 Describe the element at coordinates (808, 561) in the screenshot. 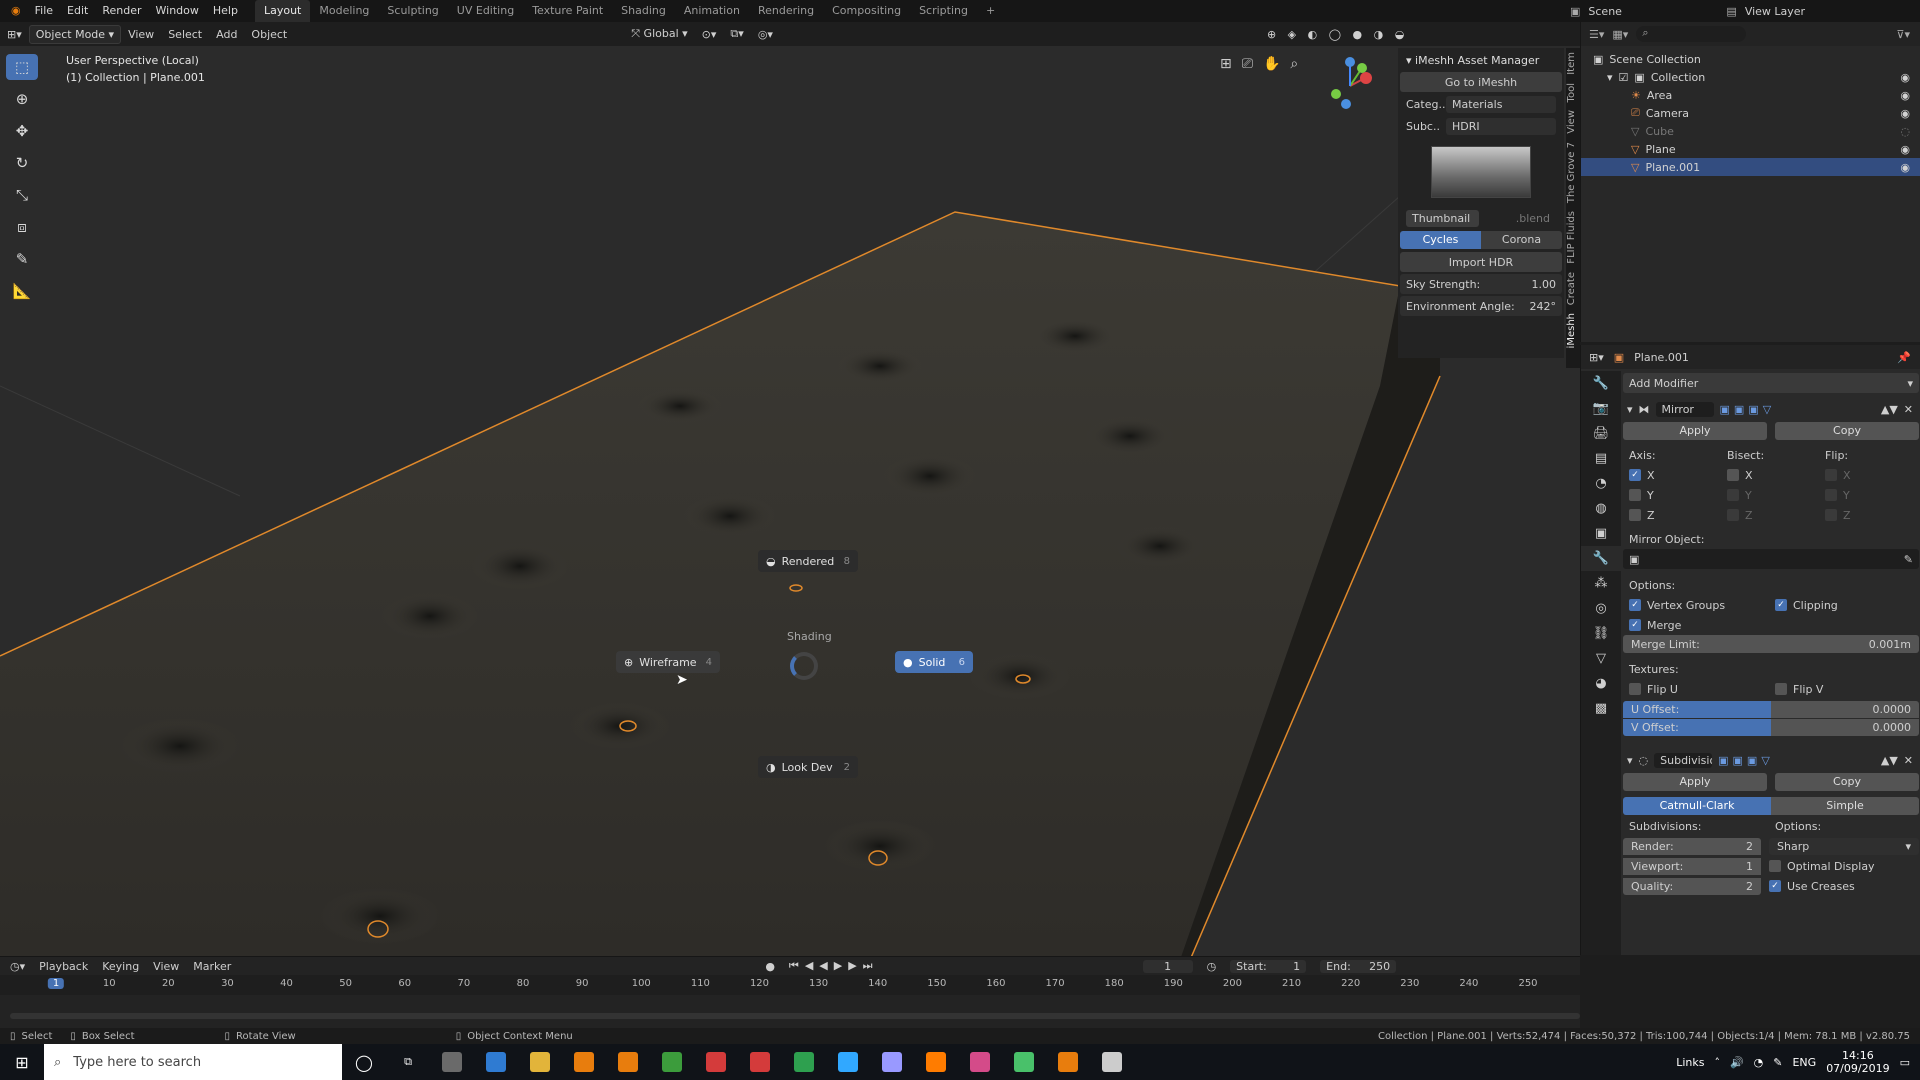

I see `pie-rendered: ◒ Rendered 8` at that location.